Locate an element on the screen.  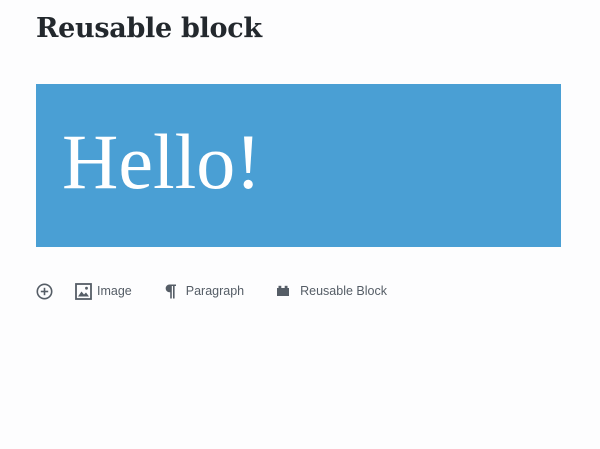
insert-image-button: Image is located at coordinates (103, 291).